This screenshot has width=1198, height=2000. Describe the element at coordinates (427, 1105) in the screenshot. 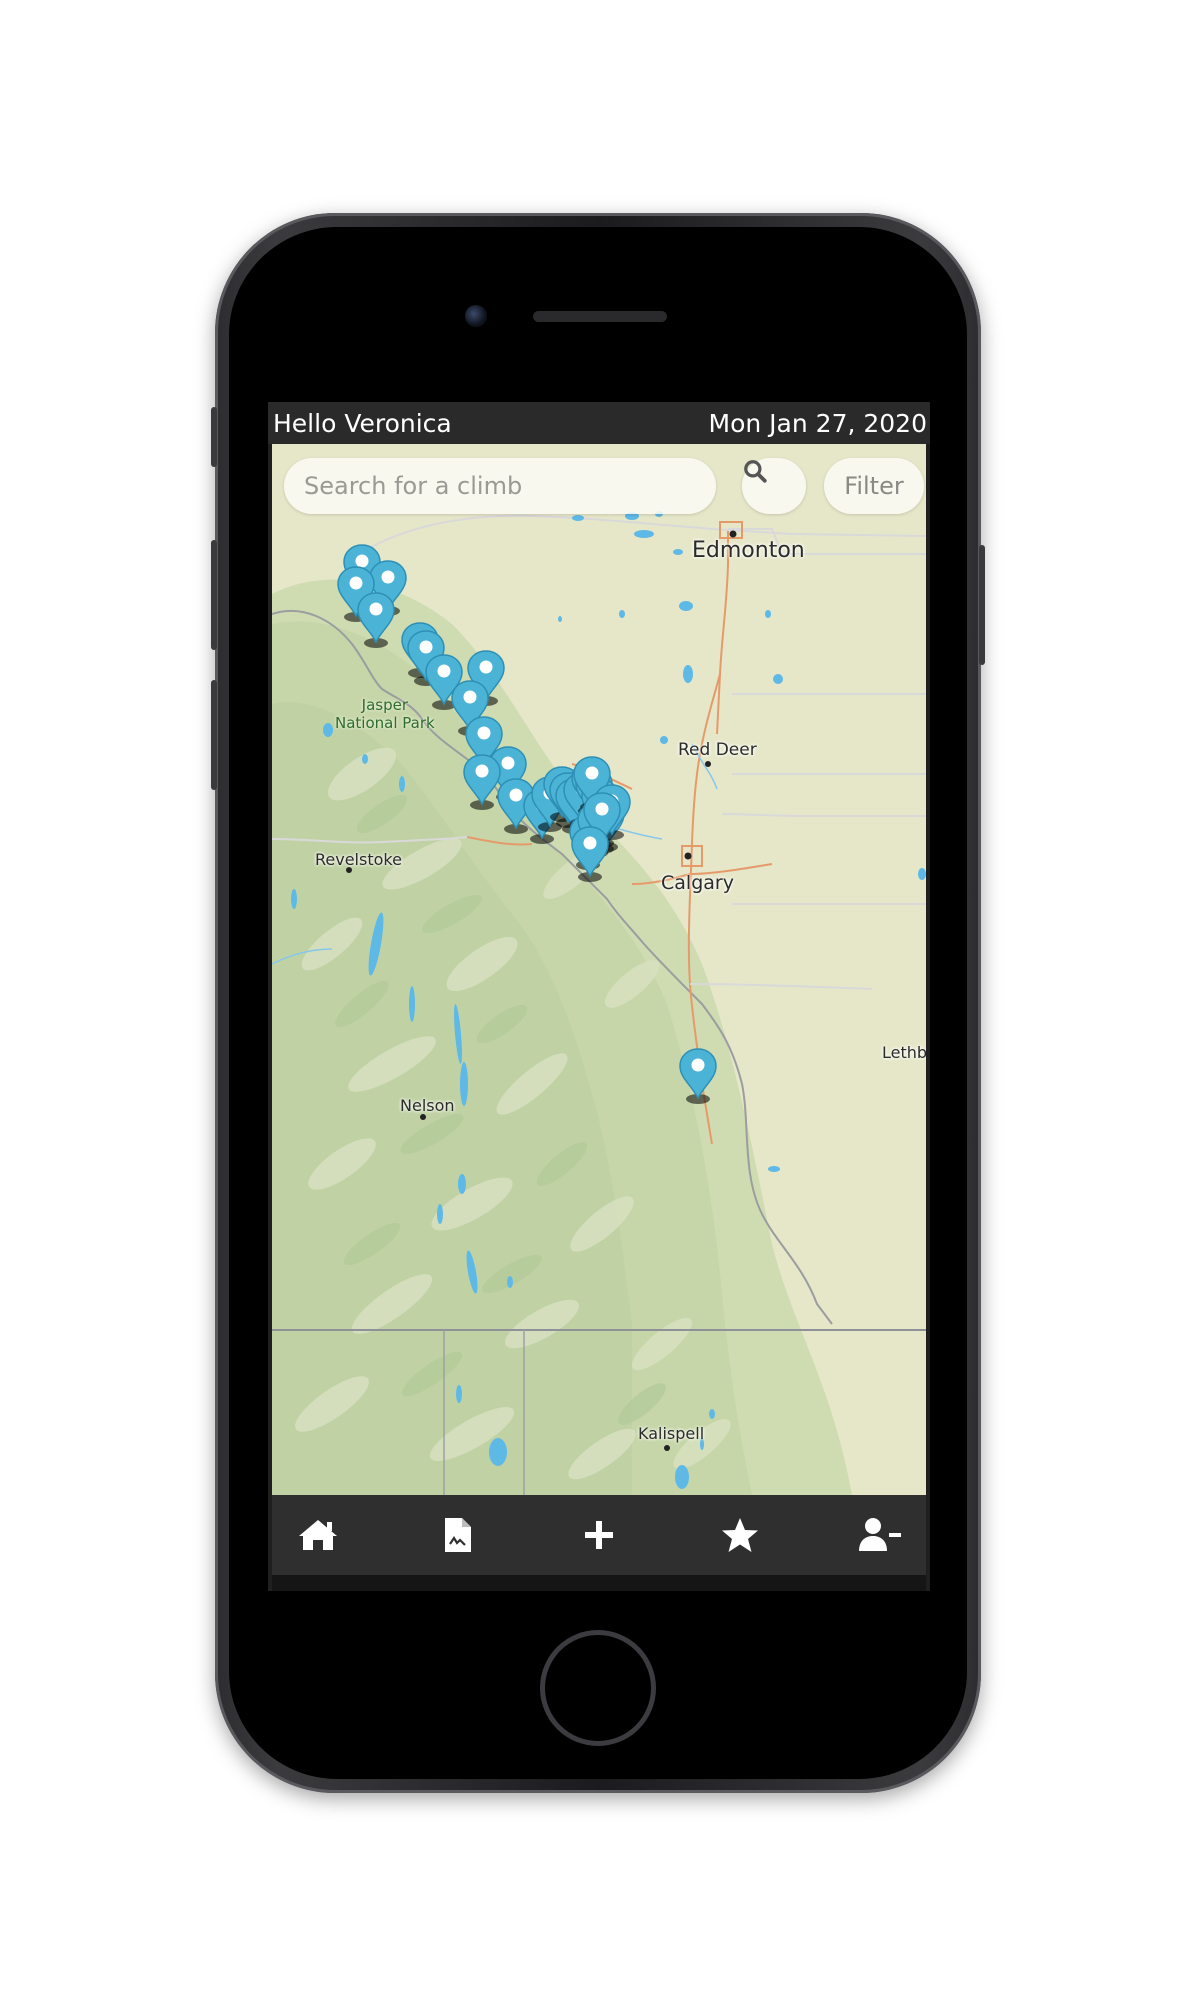

I see `city-label-nelson: Nelson` at that location.